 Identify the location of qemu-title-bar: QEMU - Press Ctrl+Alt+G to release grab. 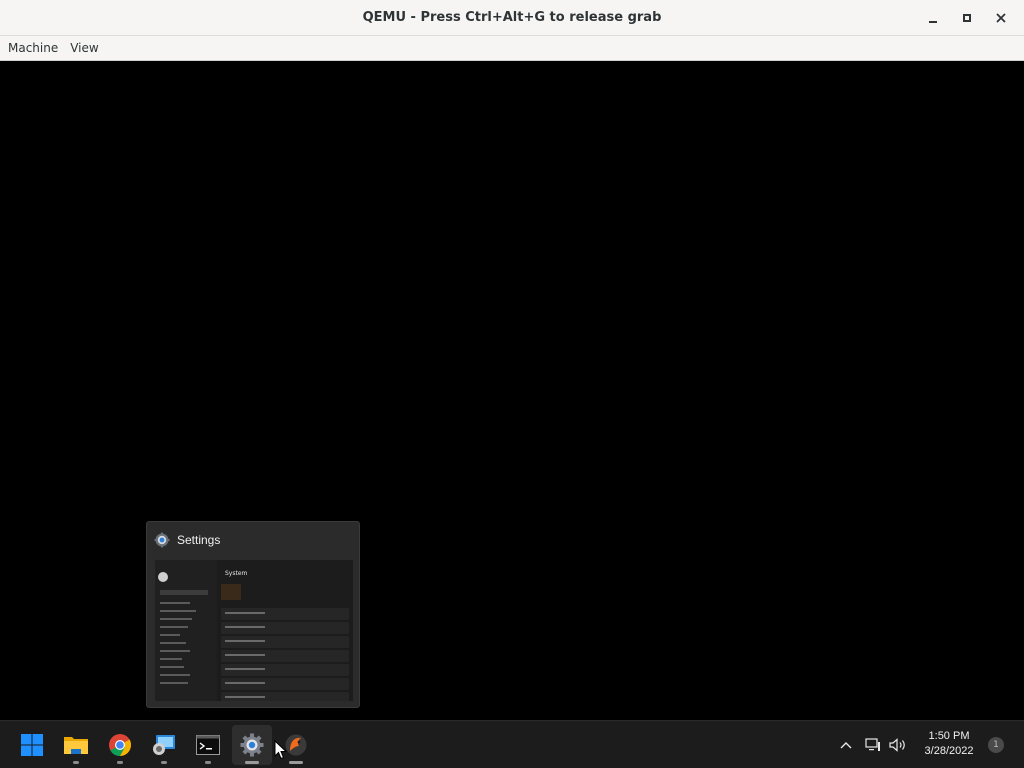
(512, 18).